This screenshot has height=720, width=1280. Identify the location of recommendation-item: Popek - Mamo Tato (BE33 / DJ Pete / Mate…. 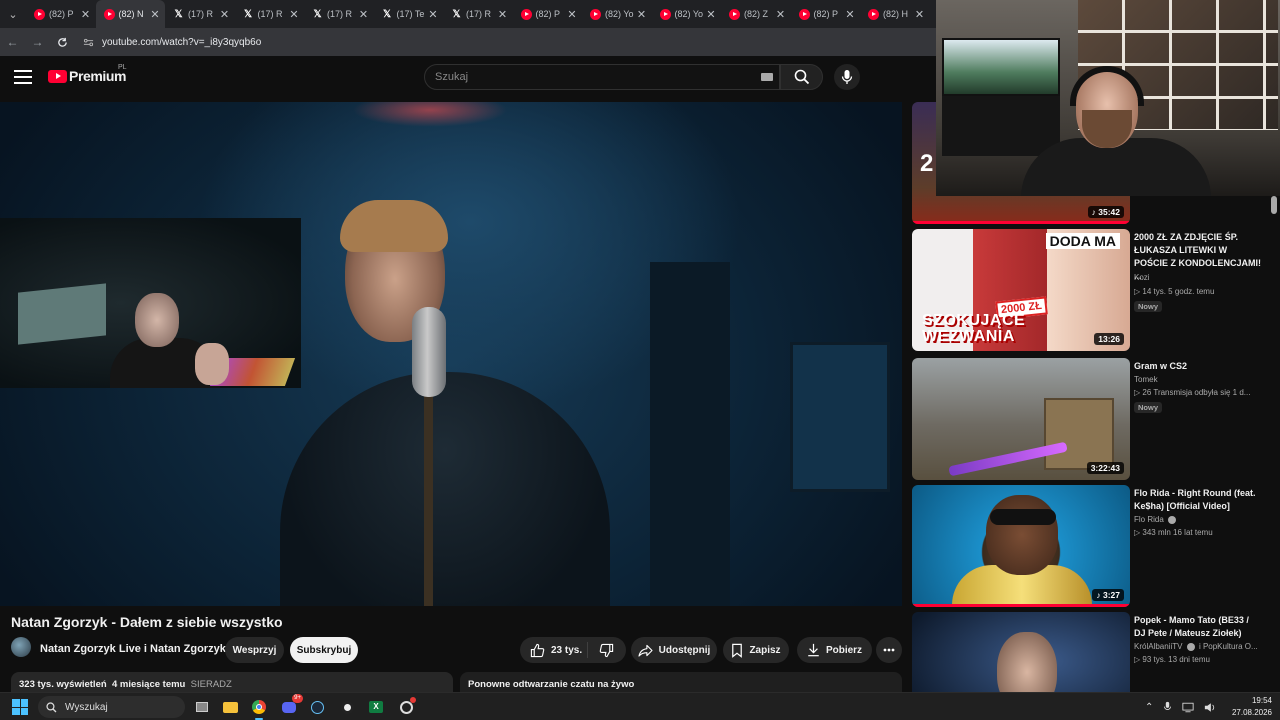
(1092, 652).